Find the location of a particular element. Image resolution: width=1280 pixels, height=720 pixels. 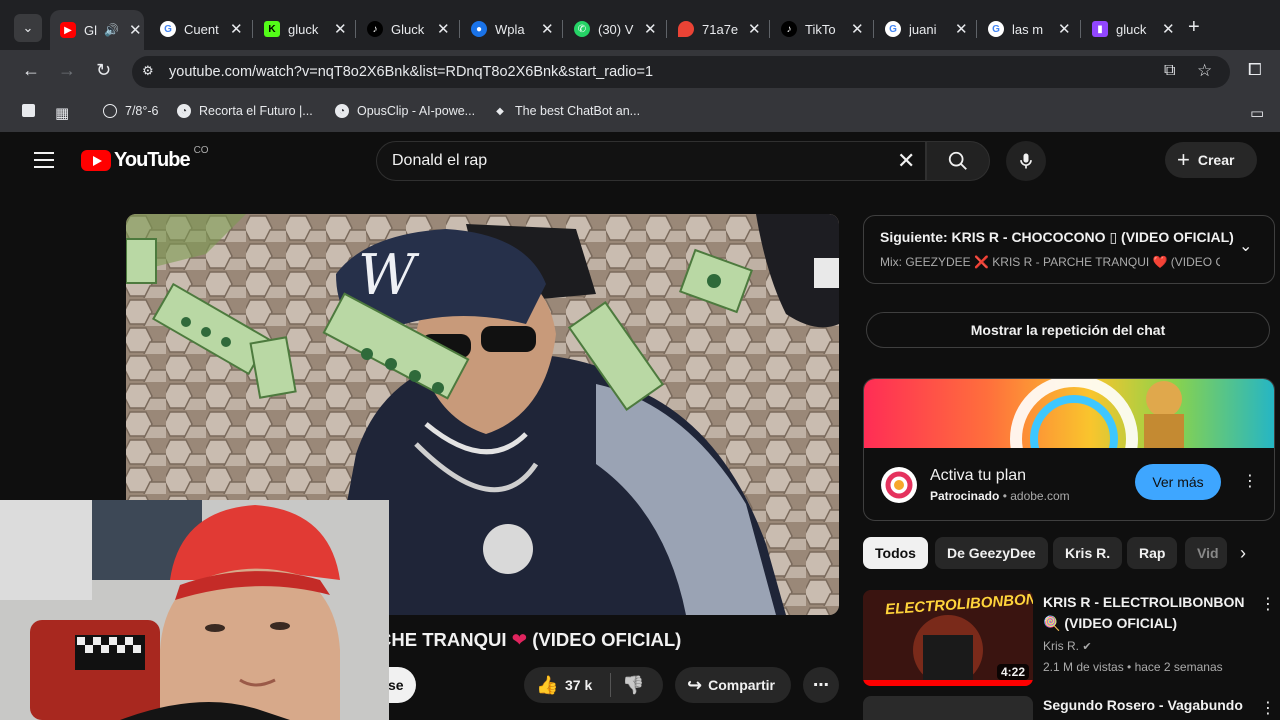

bookmark-folder-icon is located at coordinates (32, 110).